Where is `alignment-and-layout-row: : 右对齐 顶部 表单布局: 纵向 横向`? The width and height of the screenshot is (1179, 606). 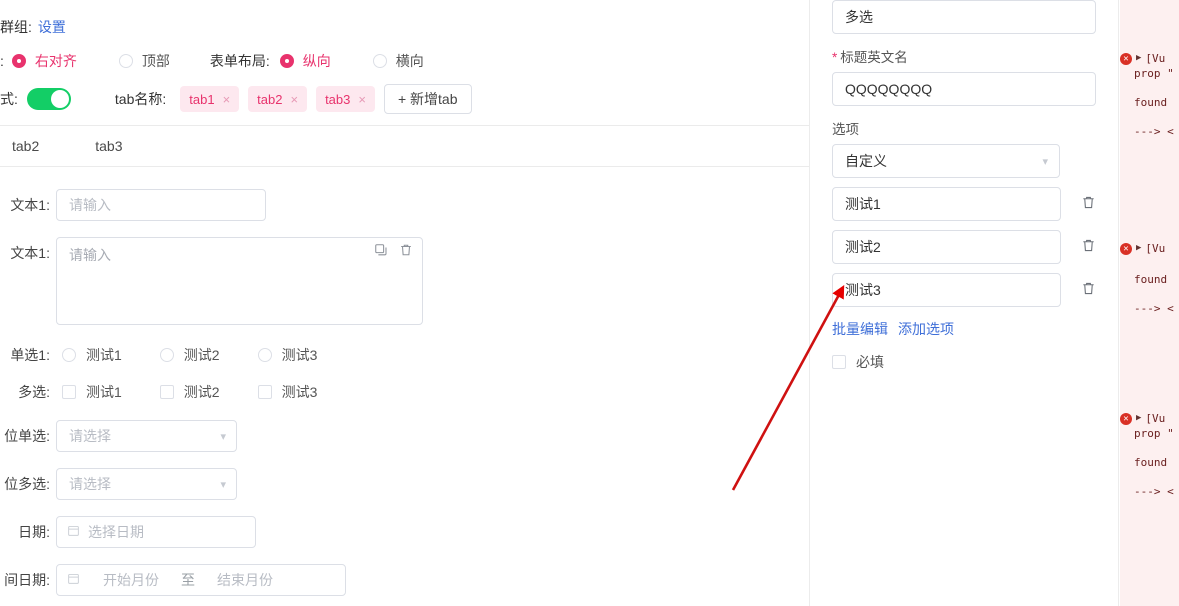
alignment-and-layout-row: : 右对齐 顶部 表单布局: 纵向 横向 is located at coordinates (404, 61).